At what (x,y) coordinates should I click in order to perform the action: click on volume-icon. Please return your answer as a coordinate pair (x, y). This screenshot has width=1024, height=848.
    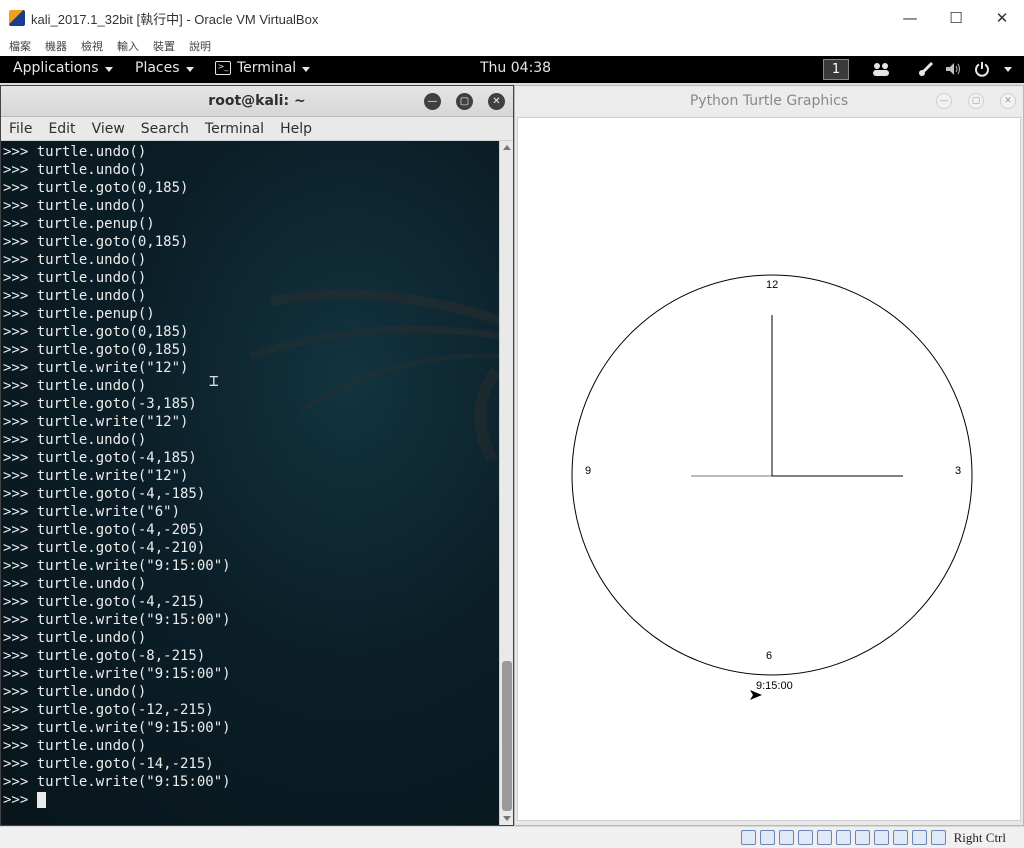
    Looking at the image, I should click on (954, 69).